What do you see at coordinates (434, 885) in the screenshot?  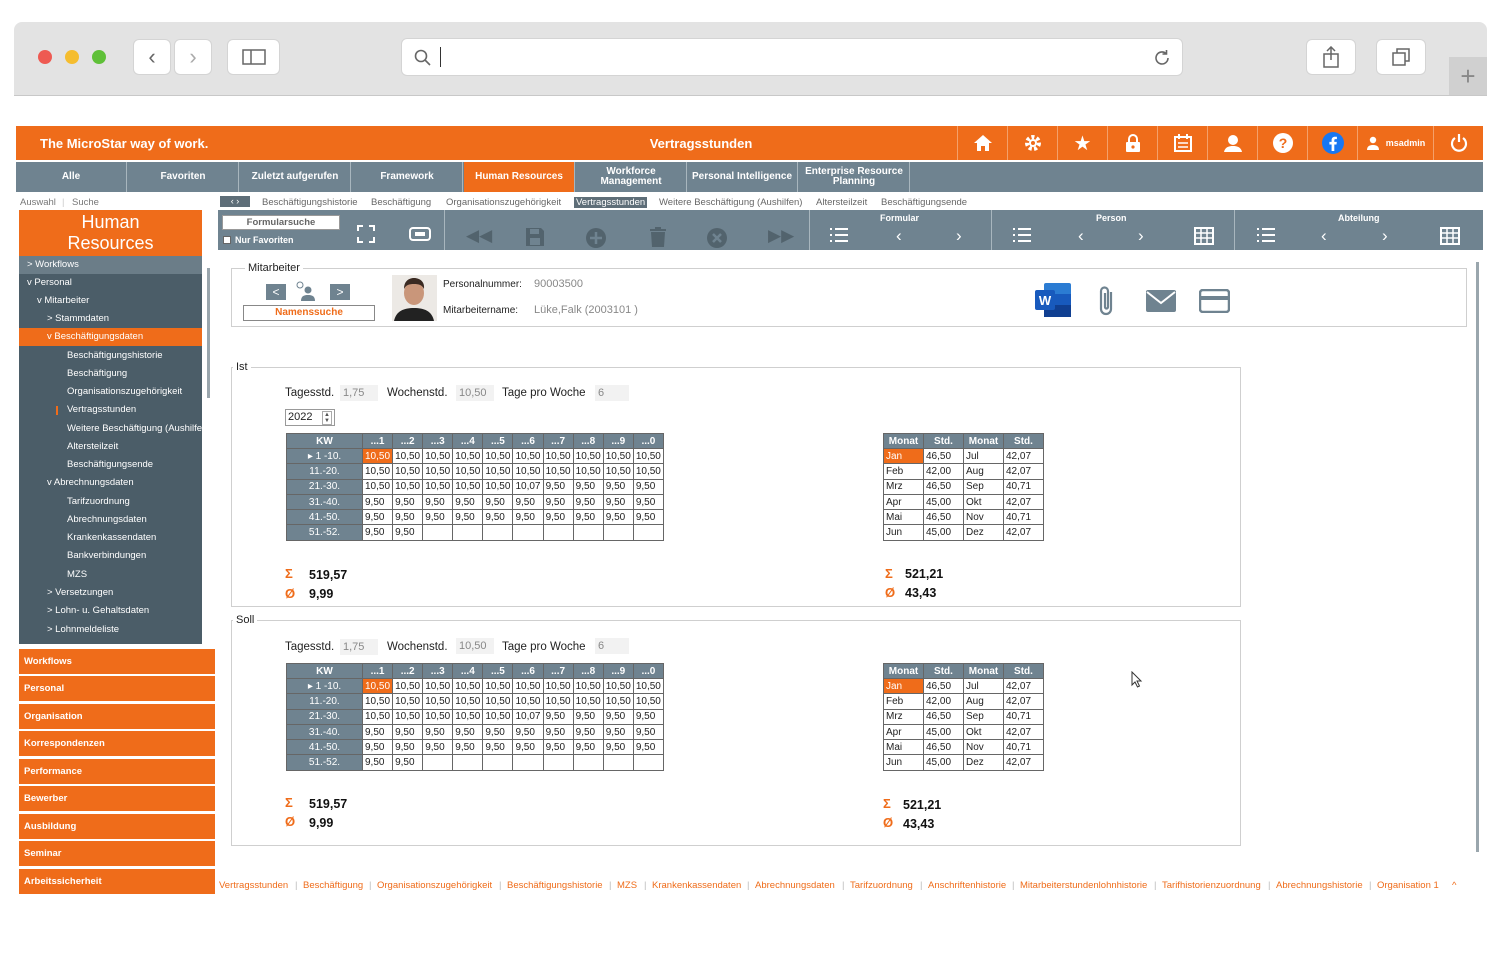 I see `bottom-link: Organisationszugehörigkeit` at bounding box center [434, 885].